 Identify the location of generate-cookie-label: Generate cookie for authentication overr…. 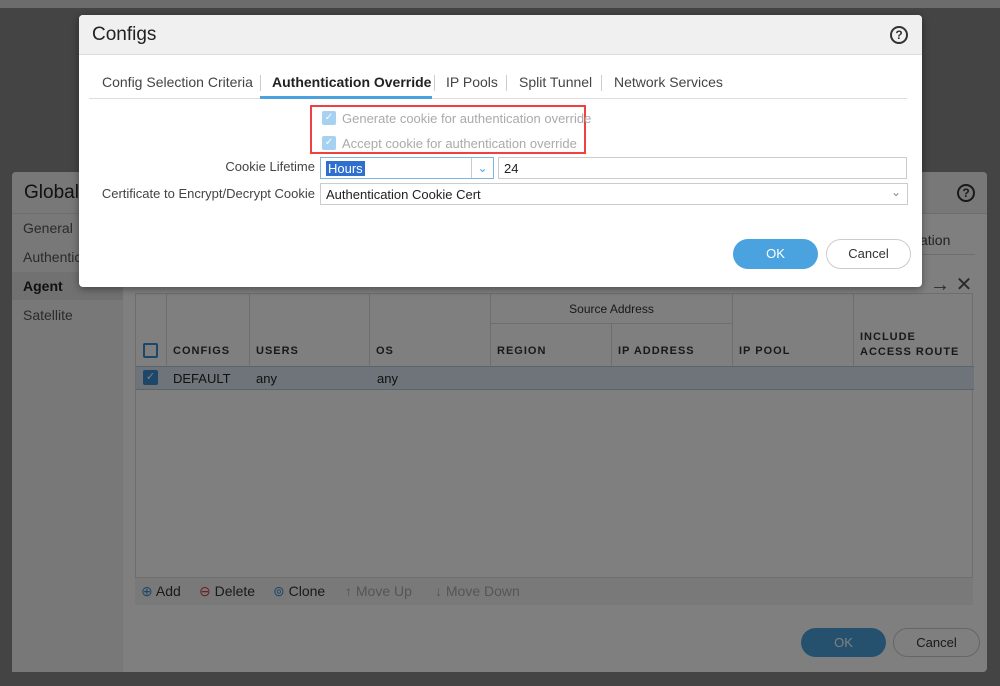
(467, 118).